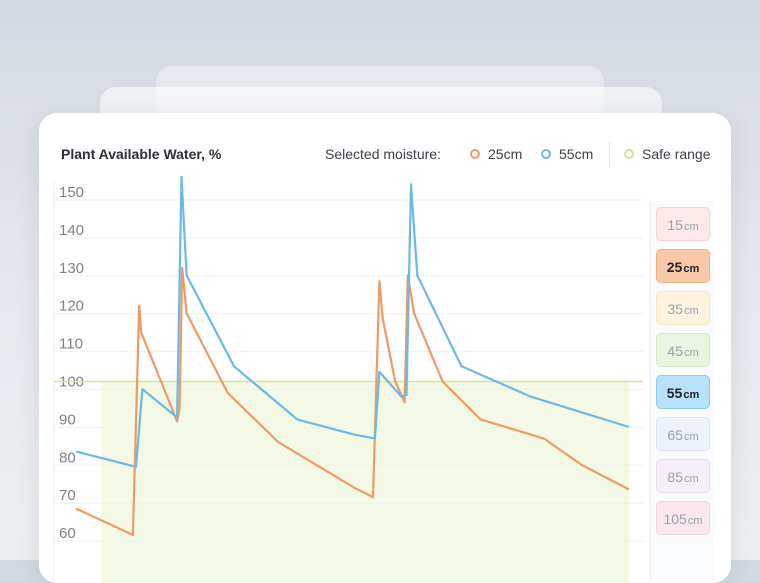  What do you see at coordinates (675, 393) in the screenshot?
I see `depth-value: 55` at bounding box center [675, 393].